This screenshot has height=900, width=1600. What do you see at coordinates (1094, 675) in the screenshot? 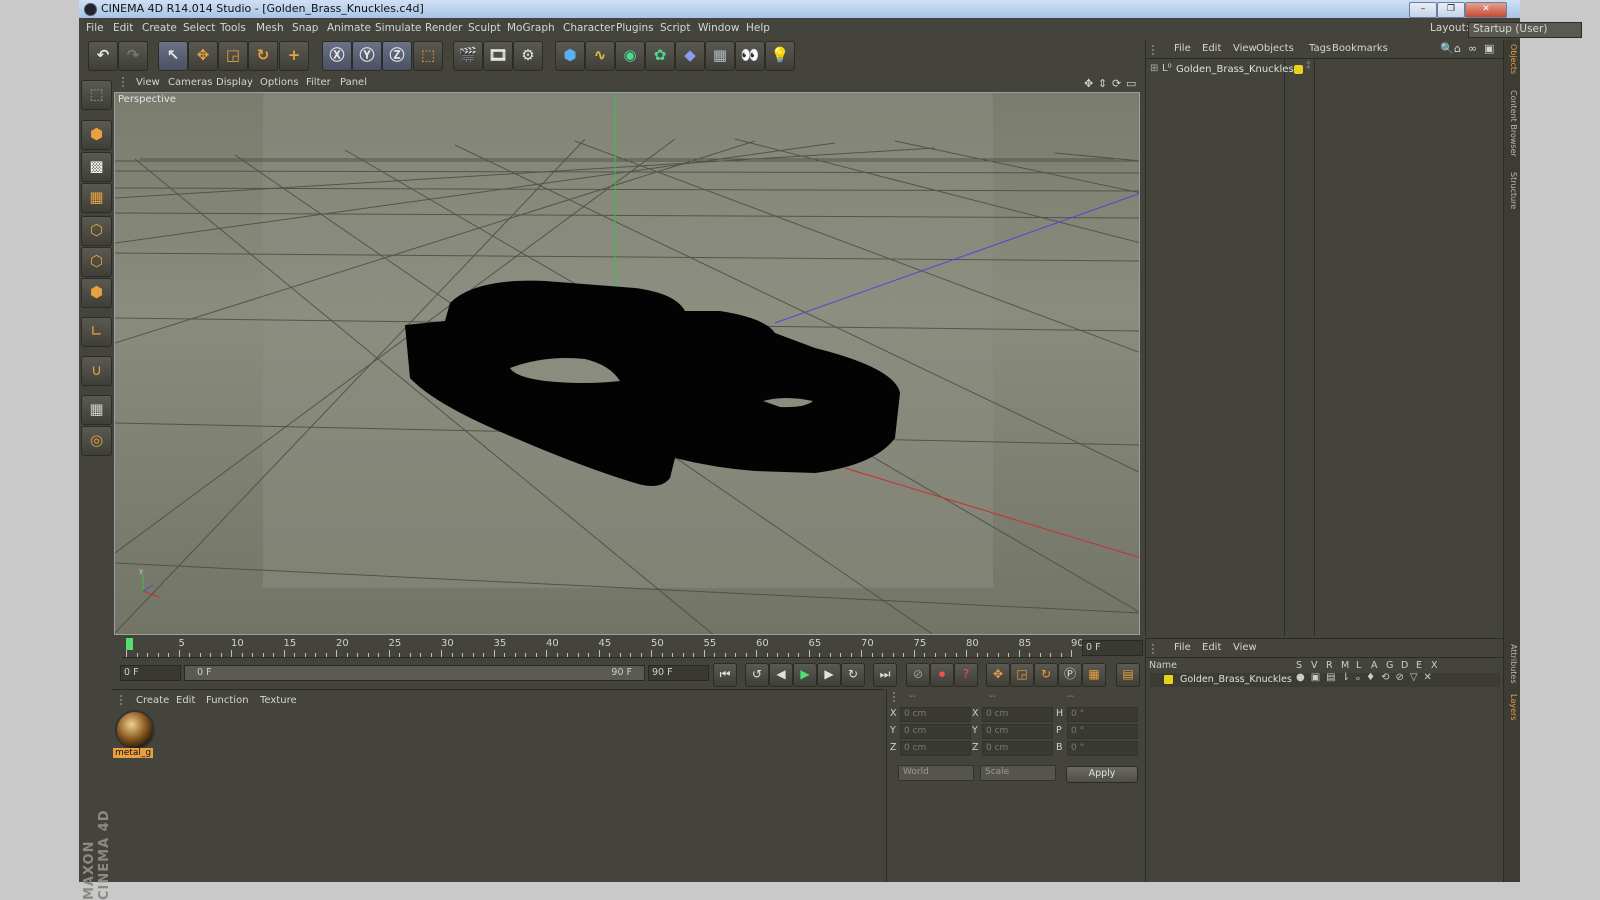
I see `key-pla-icon: ▦` at bounding box center [1094, 675].